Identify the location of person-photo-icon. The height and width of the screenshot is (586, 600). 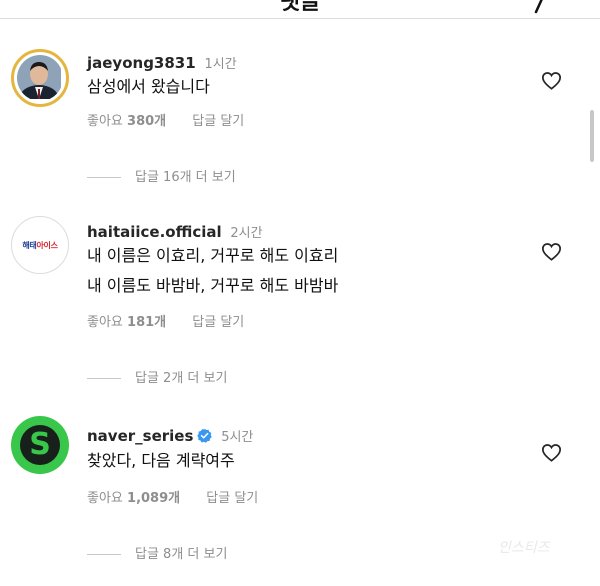
(40, 78).